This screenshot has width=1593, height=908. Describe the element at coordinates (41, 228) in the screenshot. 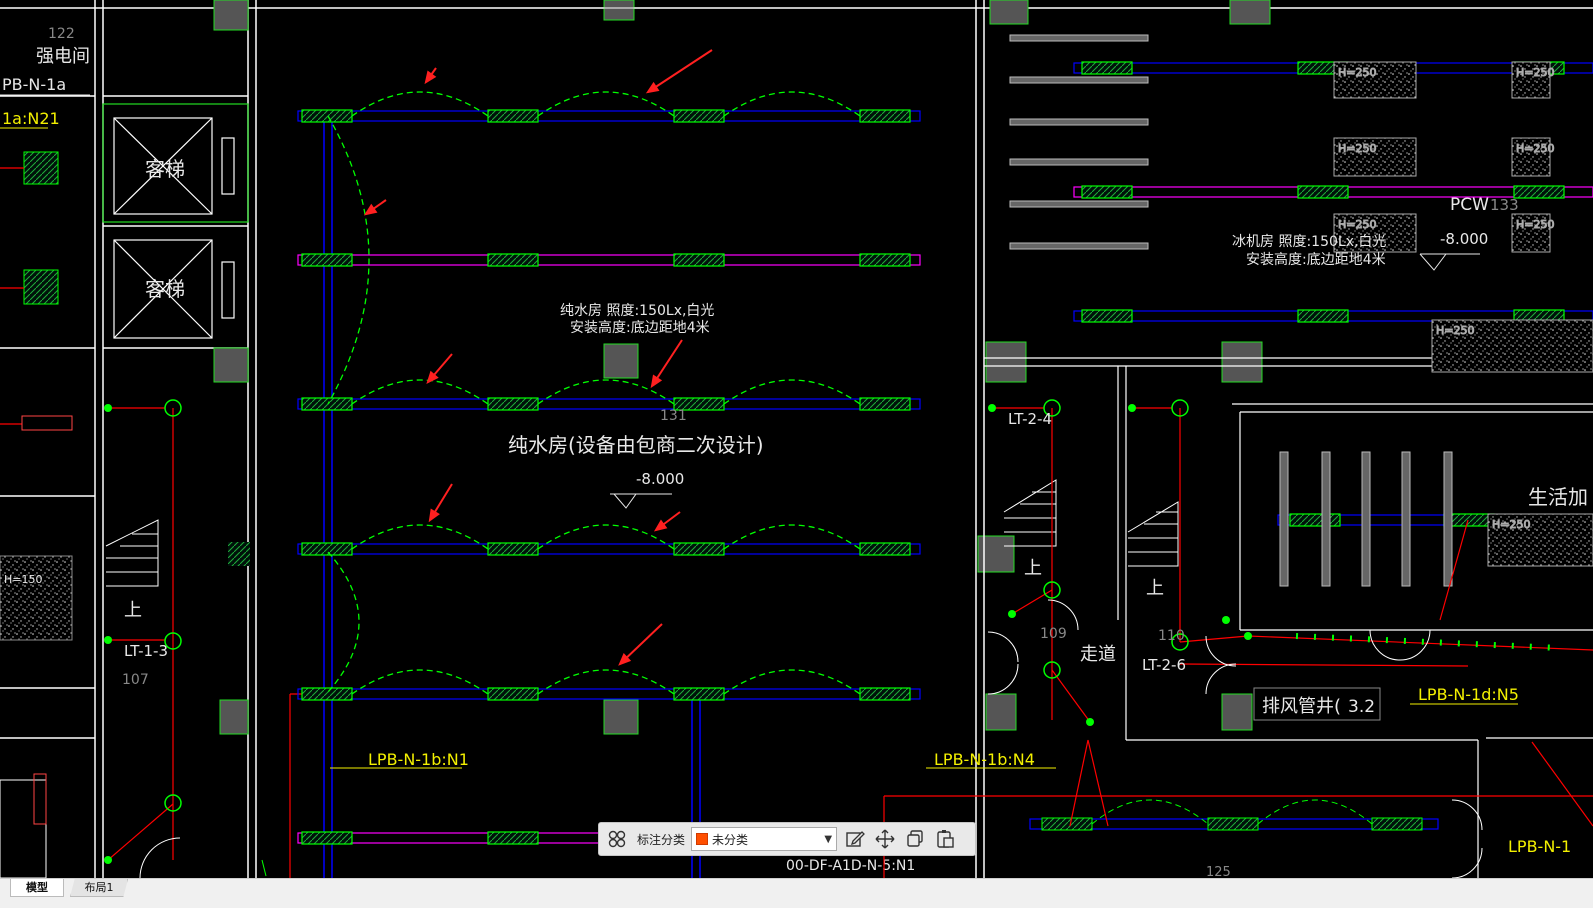

I see `left-fixtures` at that location.